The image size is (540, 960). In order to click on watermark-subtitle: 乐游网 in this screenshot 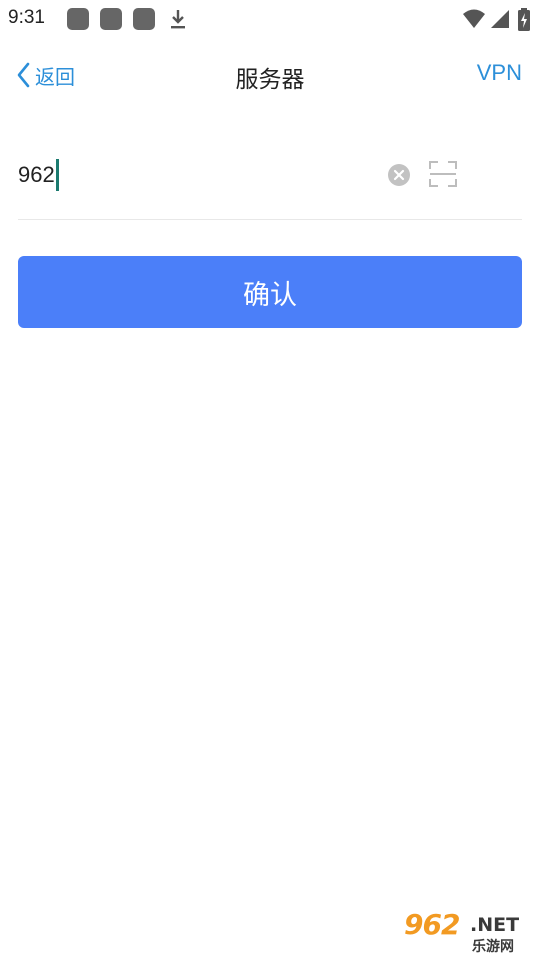, I will do `click(493, 947)`.